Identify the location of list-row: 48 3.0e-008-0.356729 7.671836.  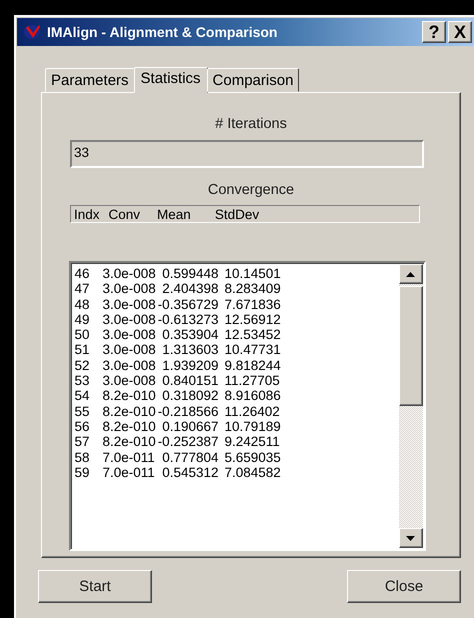
(177, 304).